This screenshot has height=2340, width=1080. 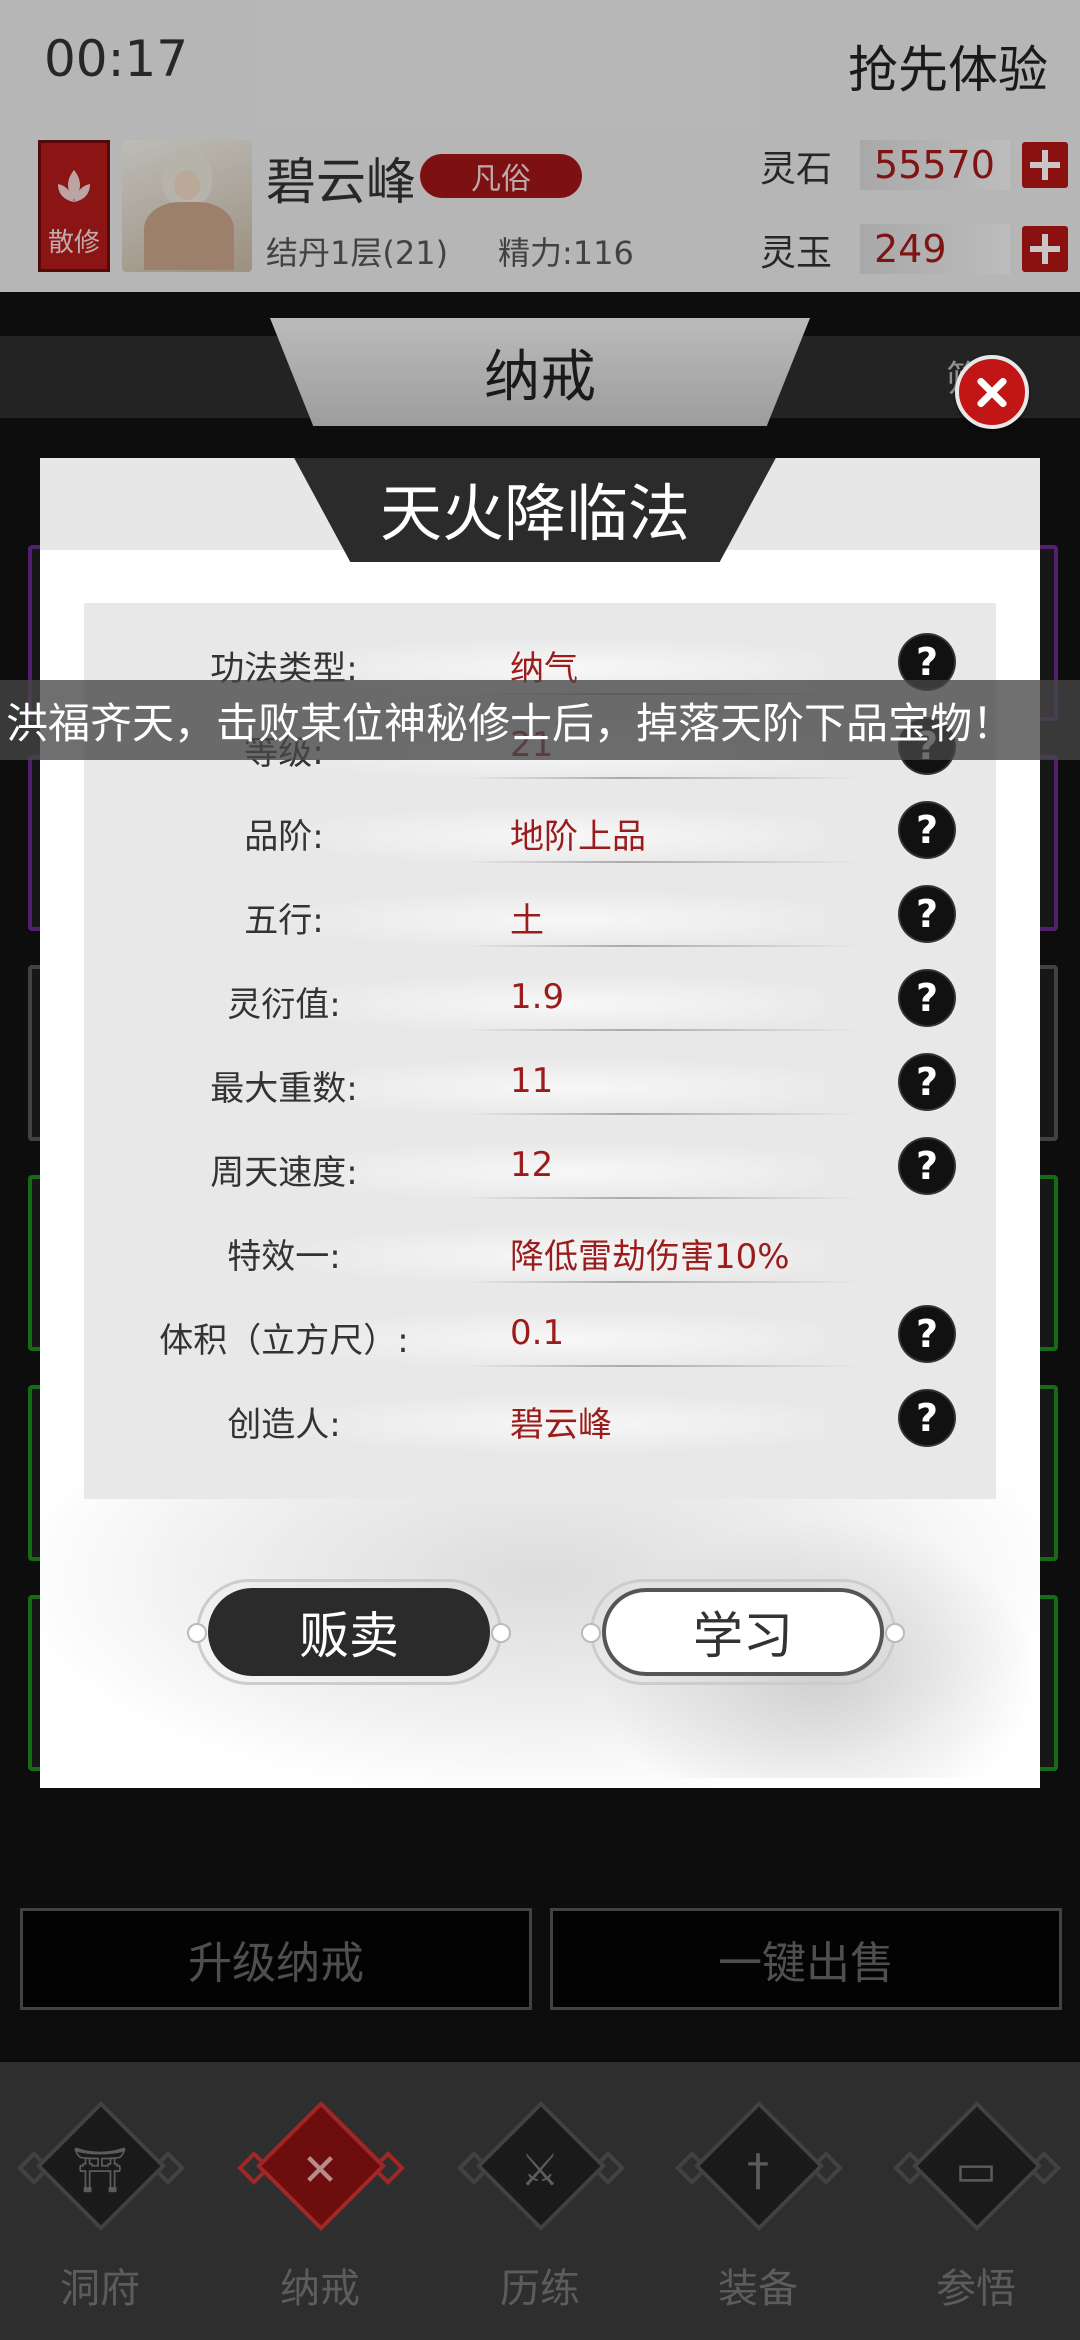 What do you see at coordinates (284, 1341) in the screenshot?
I see `attr-label: 体积（立方尺）:` at bounding box center [284, 1341].